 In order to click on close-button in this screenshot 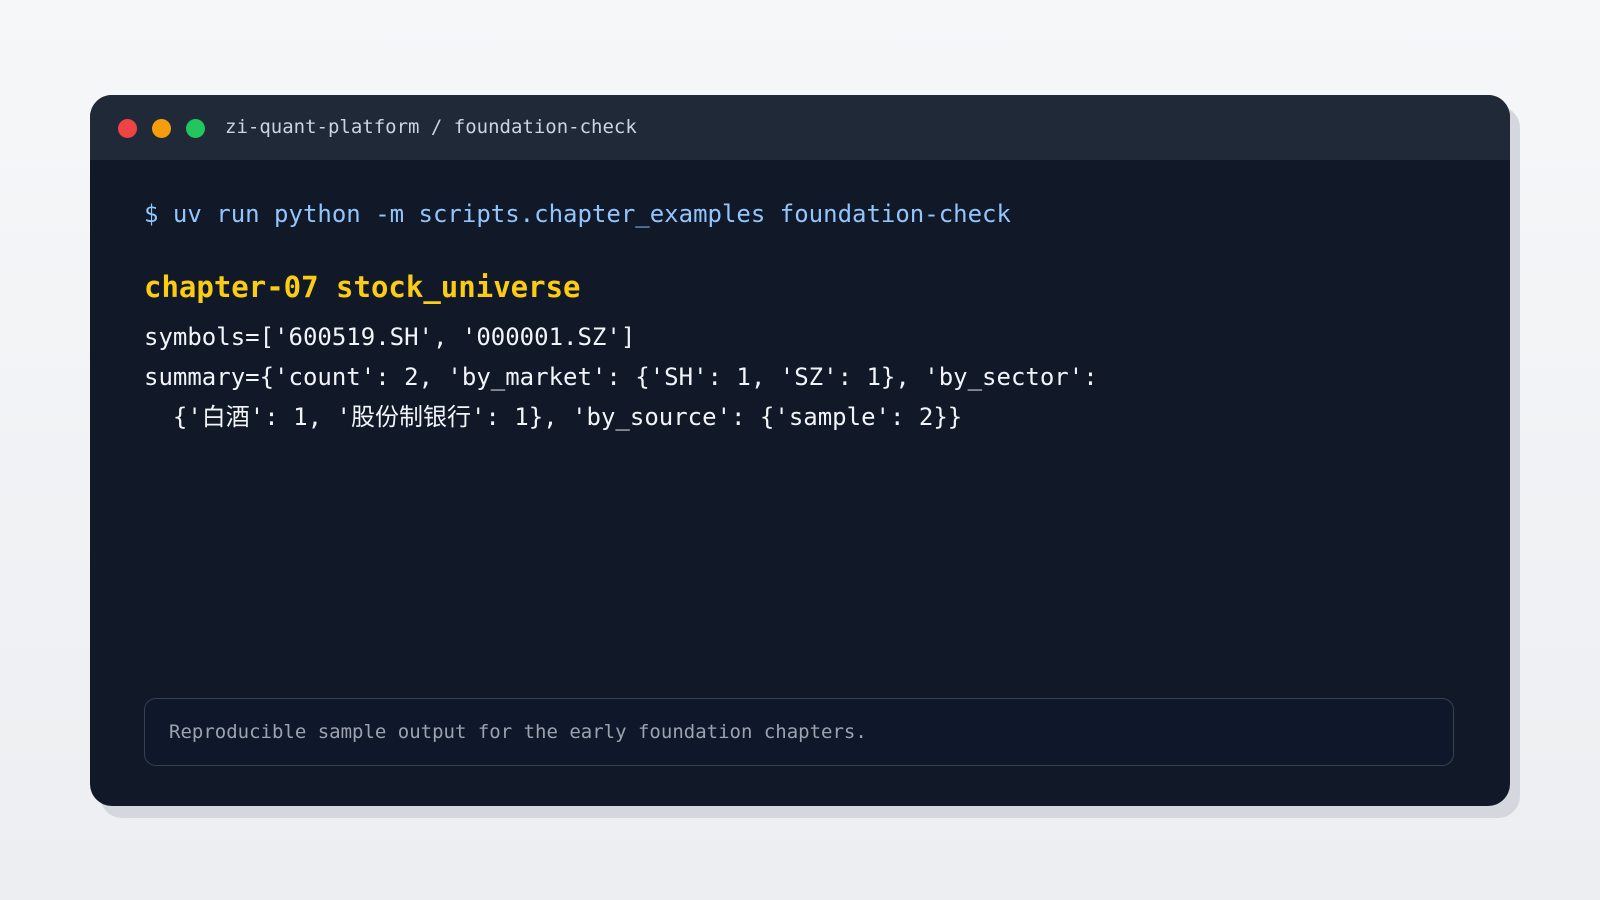, I will do `click(127, 128)`.